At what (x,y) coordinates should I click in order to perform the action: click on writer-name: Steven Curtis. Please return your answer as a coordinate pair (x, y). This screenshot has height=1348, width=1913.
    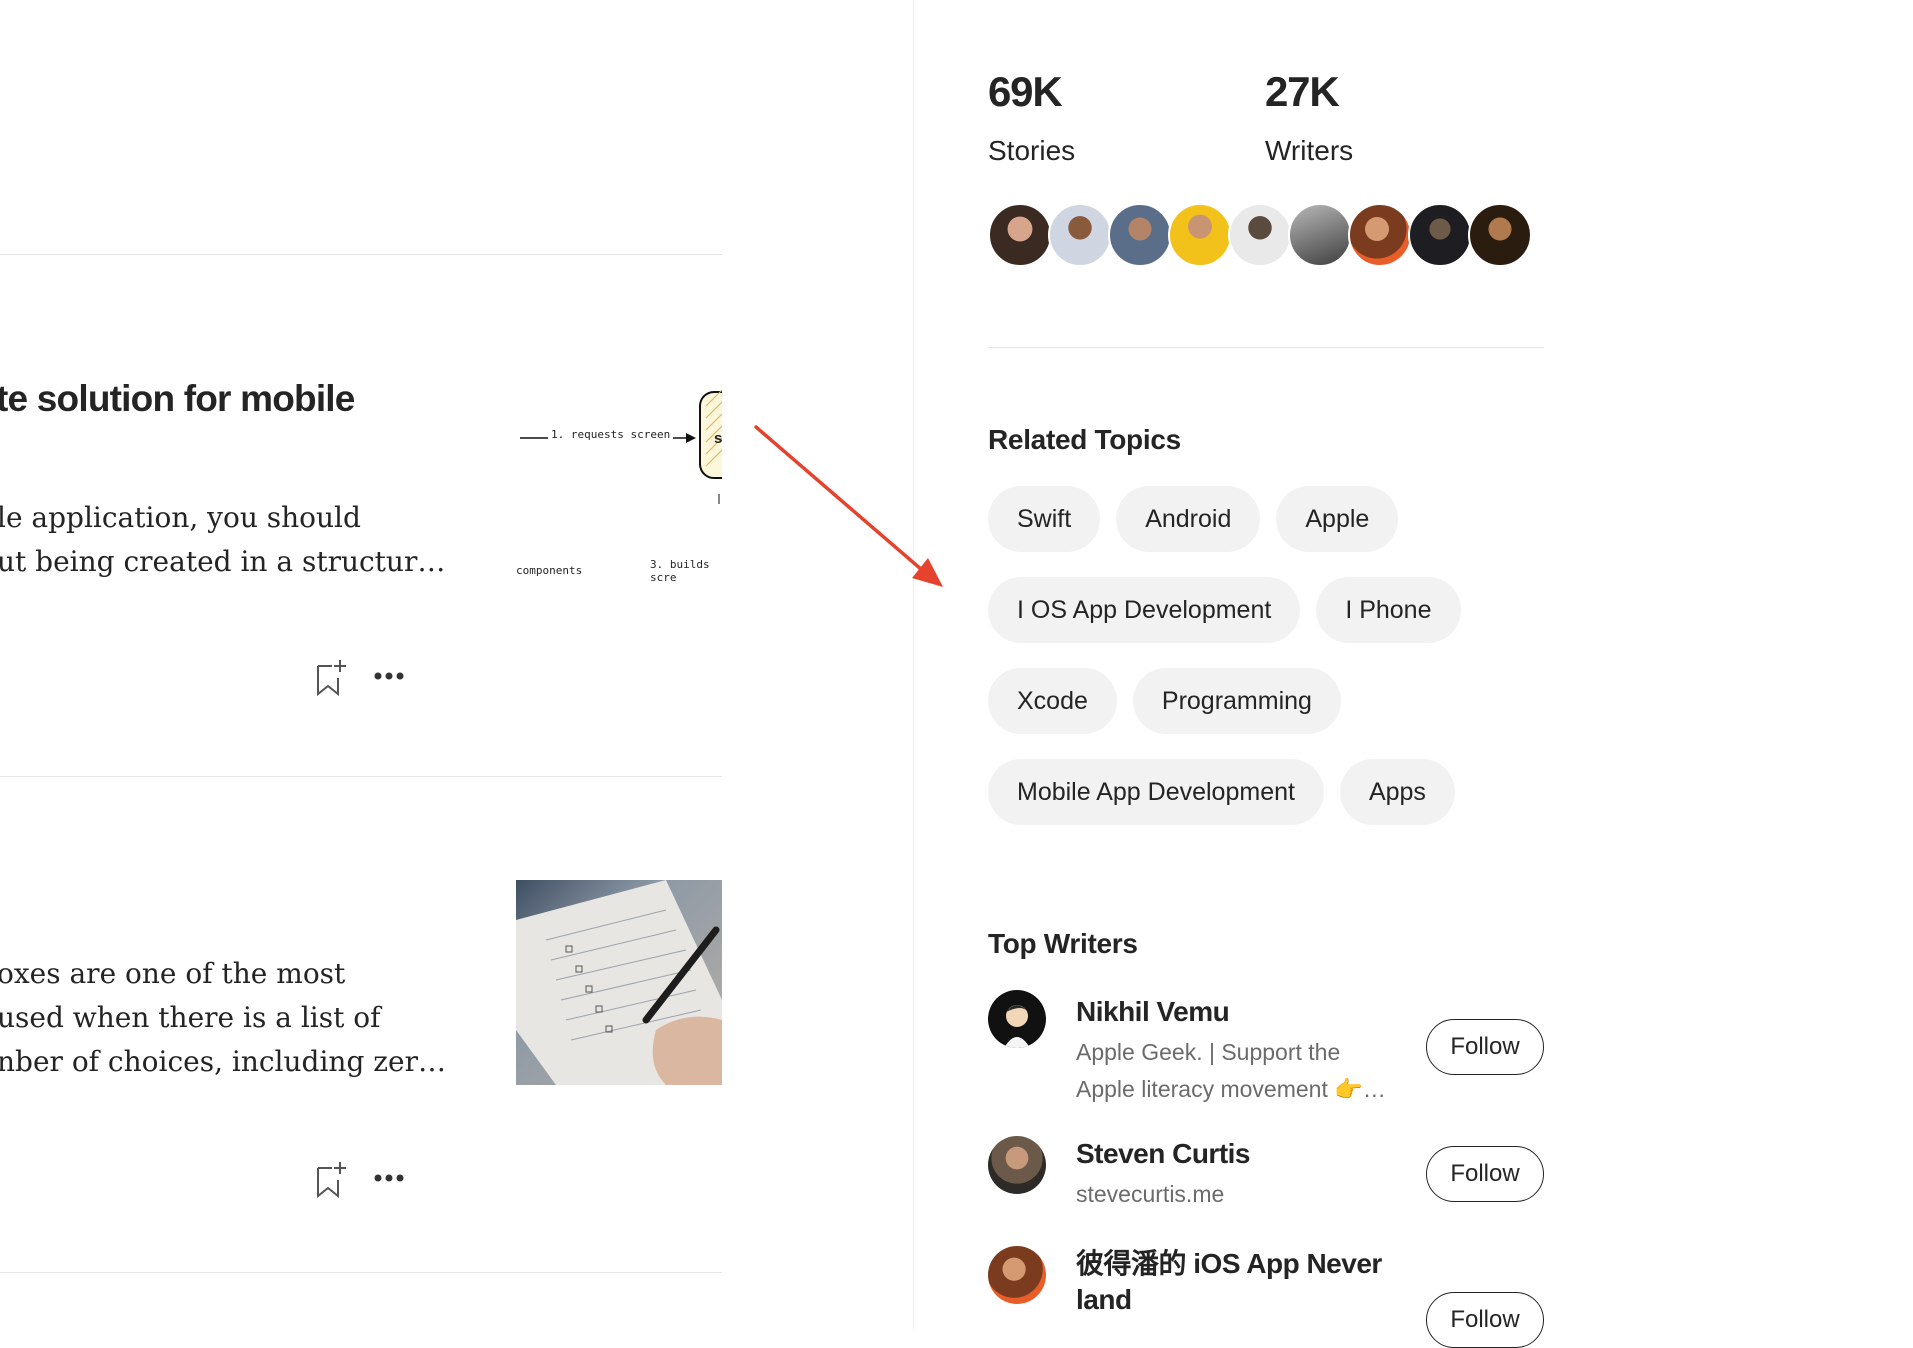
    Looking at the image, I should click on (1163, 1154).